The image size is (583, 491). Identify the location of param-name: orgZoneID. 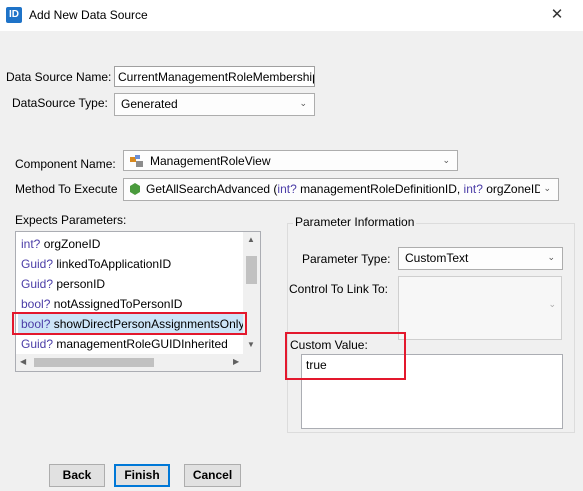
(72, 244).